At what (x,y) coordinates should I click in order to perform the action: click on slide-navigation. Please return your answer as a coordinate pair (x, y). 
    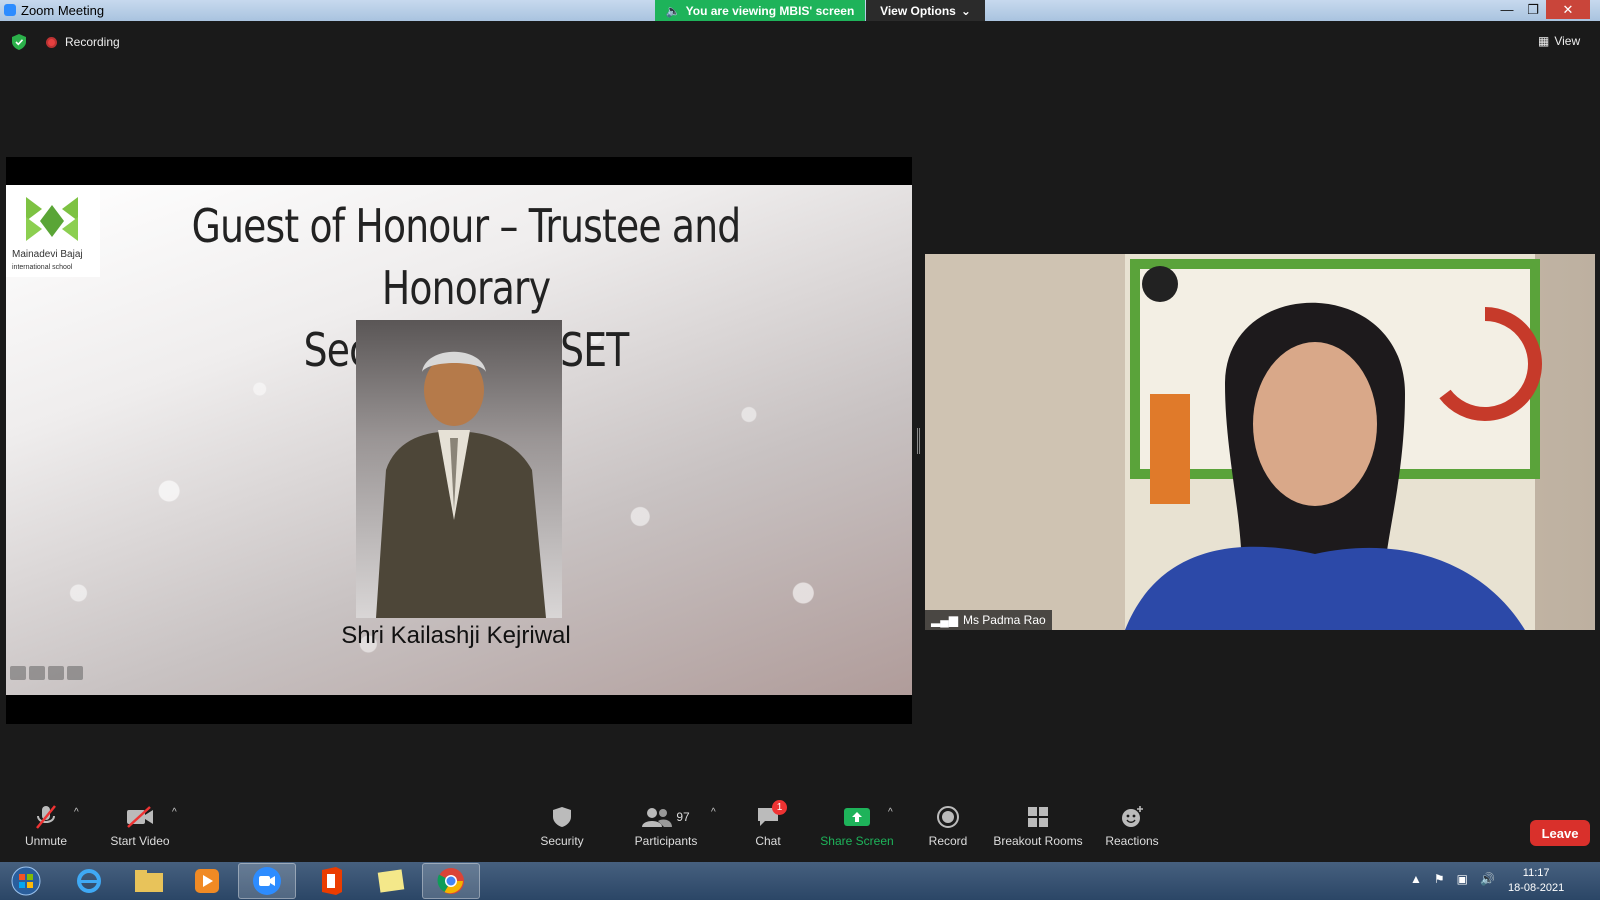
    Looking at the image, I should click on (46, 673).